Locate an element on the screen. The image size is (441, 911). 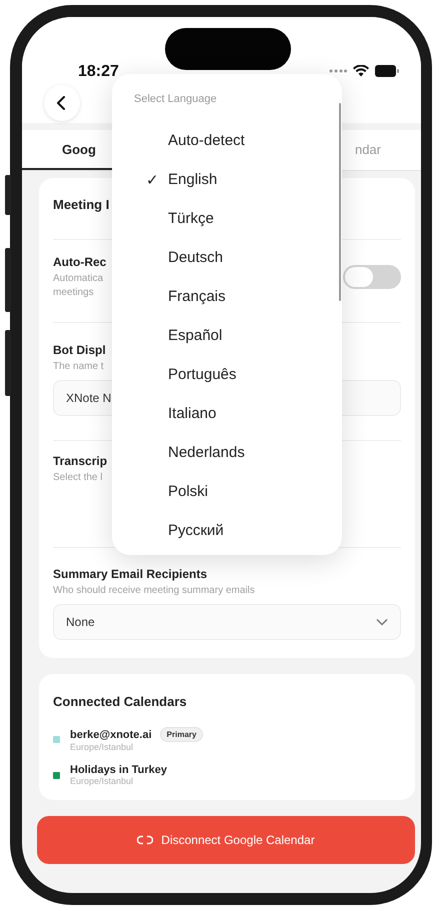
calendar-name: Holidays in Turkey is located at coordinates (118, 770).